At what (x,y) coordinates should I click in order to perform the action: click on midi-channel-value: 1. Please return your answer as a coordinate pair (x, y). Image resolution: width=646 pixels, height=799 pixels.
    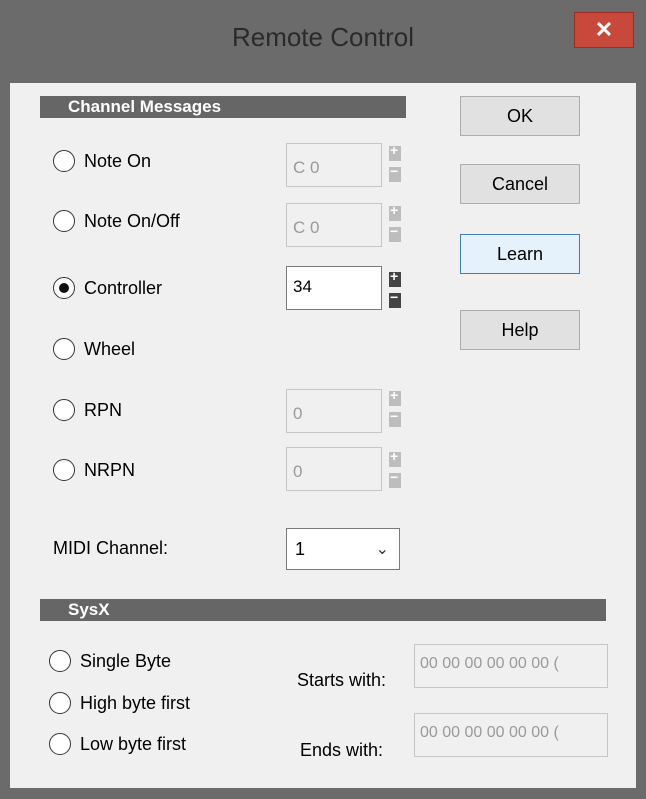
    Looking at the image, I should click on (300, 549).